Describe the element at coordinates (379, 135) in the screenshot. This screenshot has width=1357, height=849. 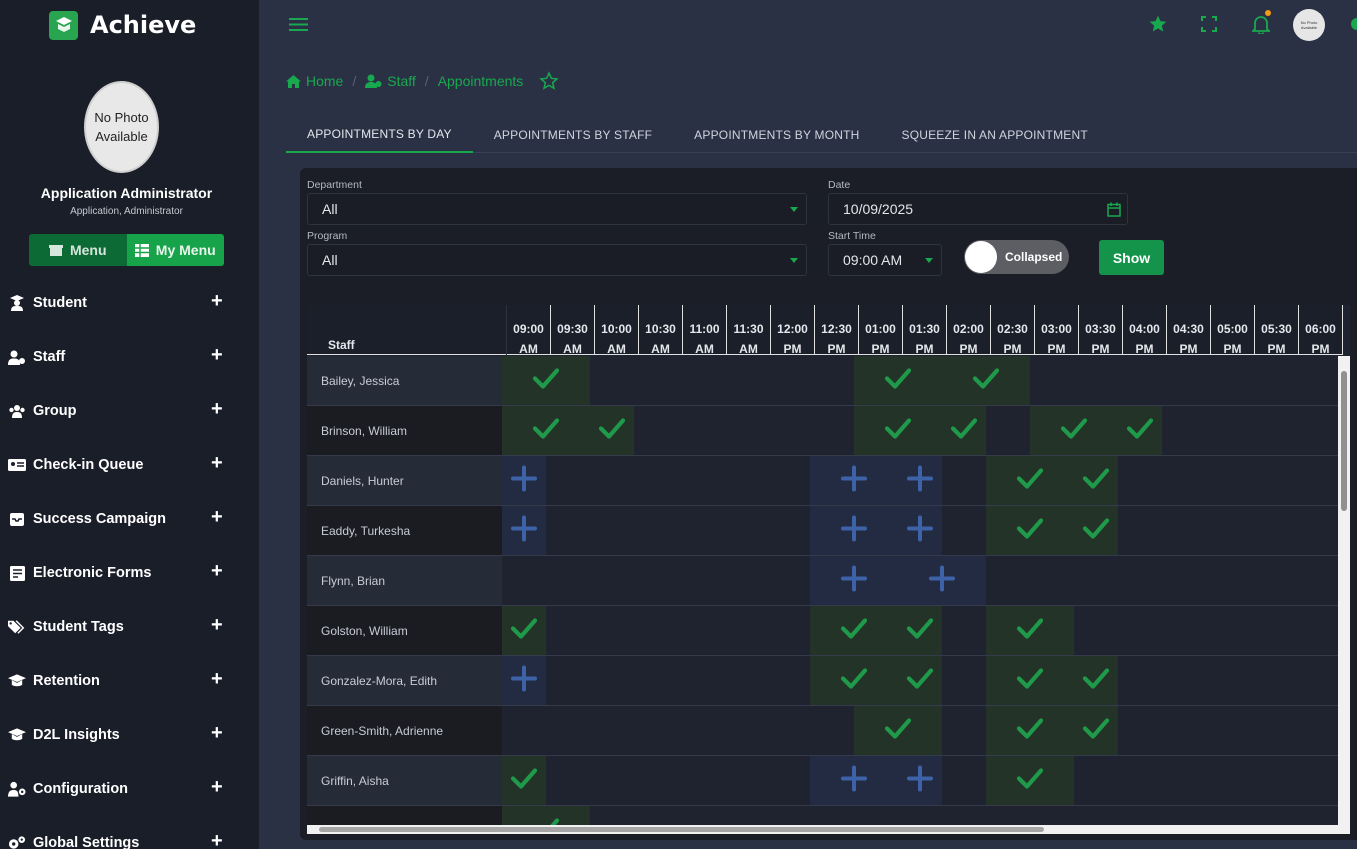
I see `tab-appointments-by-day: APPOINTMENTS BY DAY` at that location.